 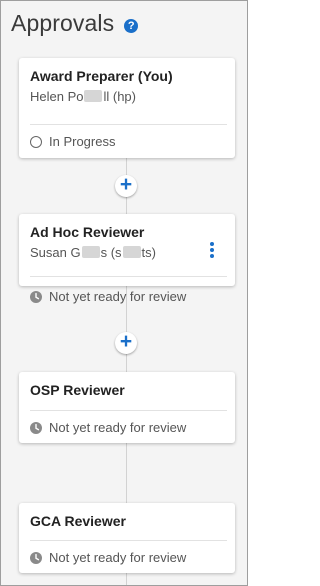 What do you see at coordinates (82, 141) in the screenshot?
I see `status-text: In Progress` at bounding box center [82, 141].